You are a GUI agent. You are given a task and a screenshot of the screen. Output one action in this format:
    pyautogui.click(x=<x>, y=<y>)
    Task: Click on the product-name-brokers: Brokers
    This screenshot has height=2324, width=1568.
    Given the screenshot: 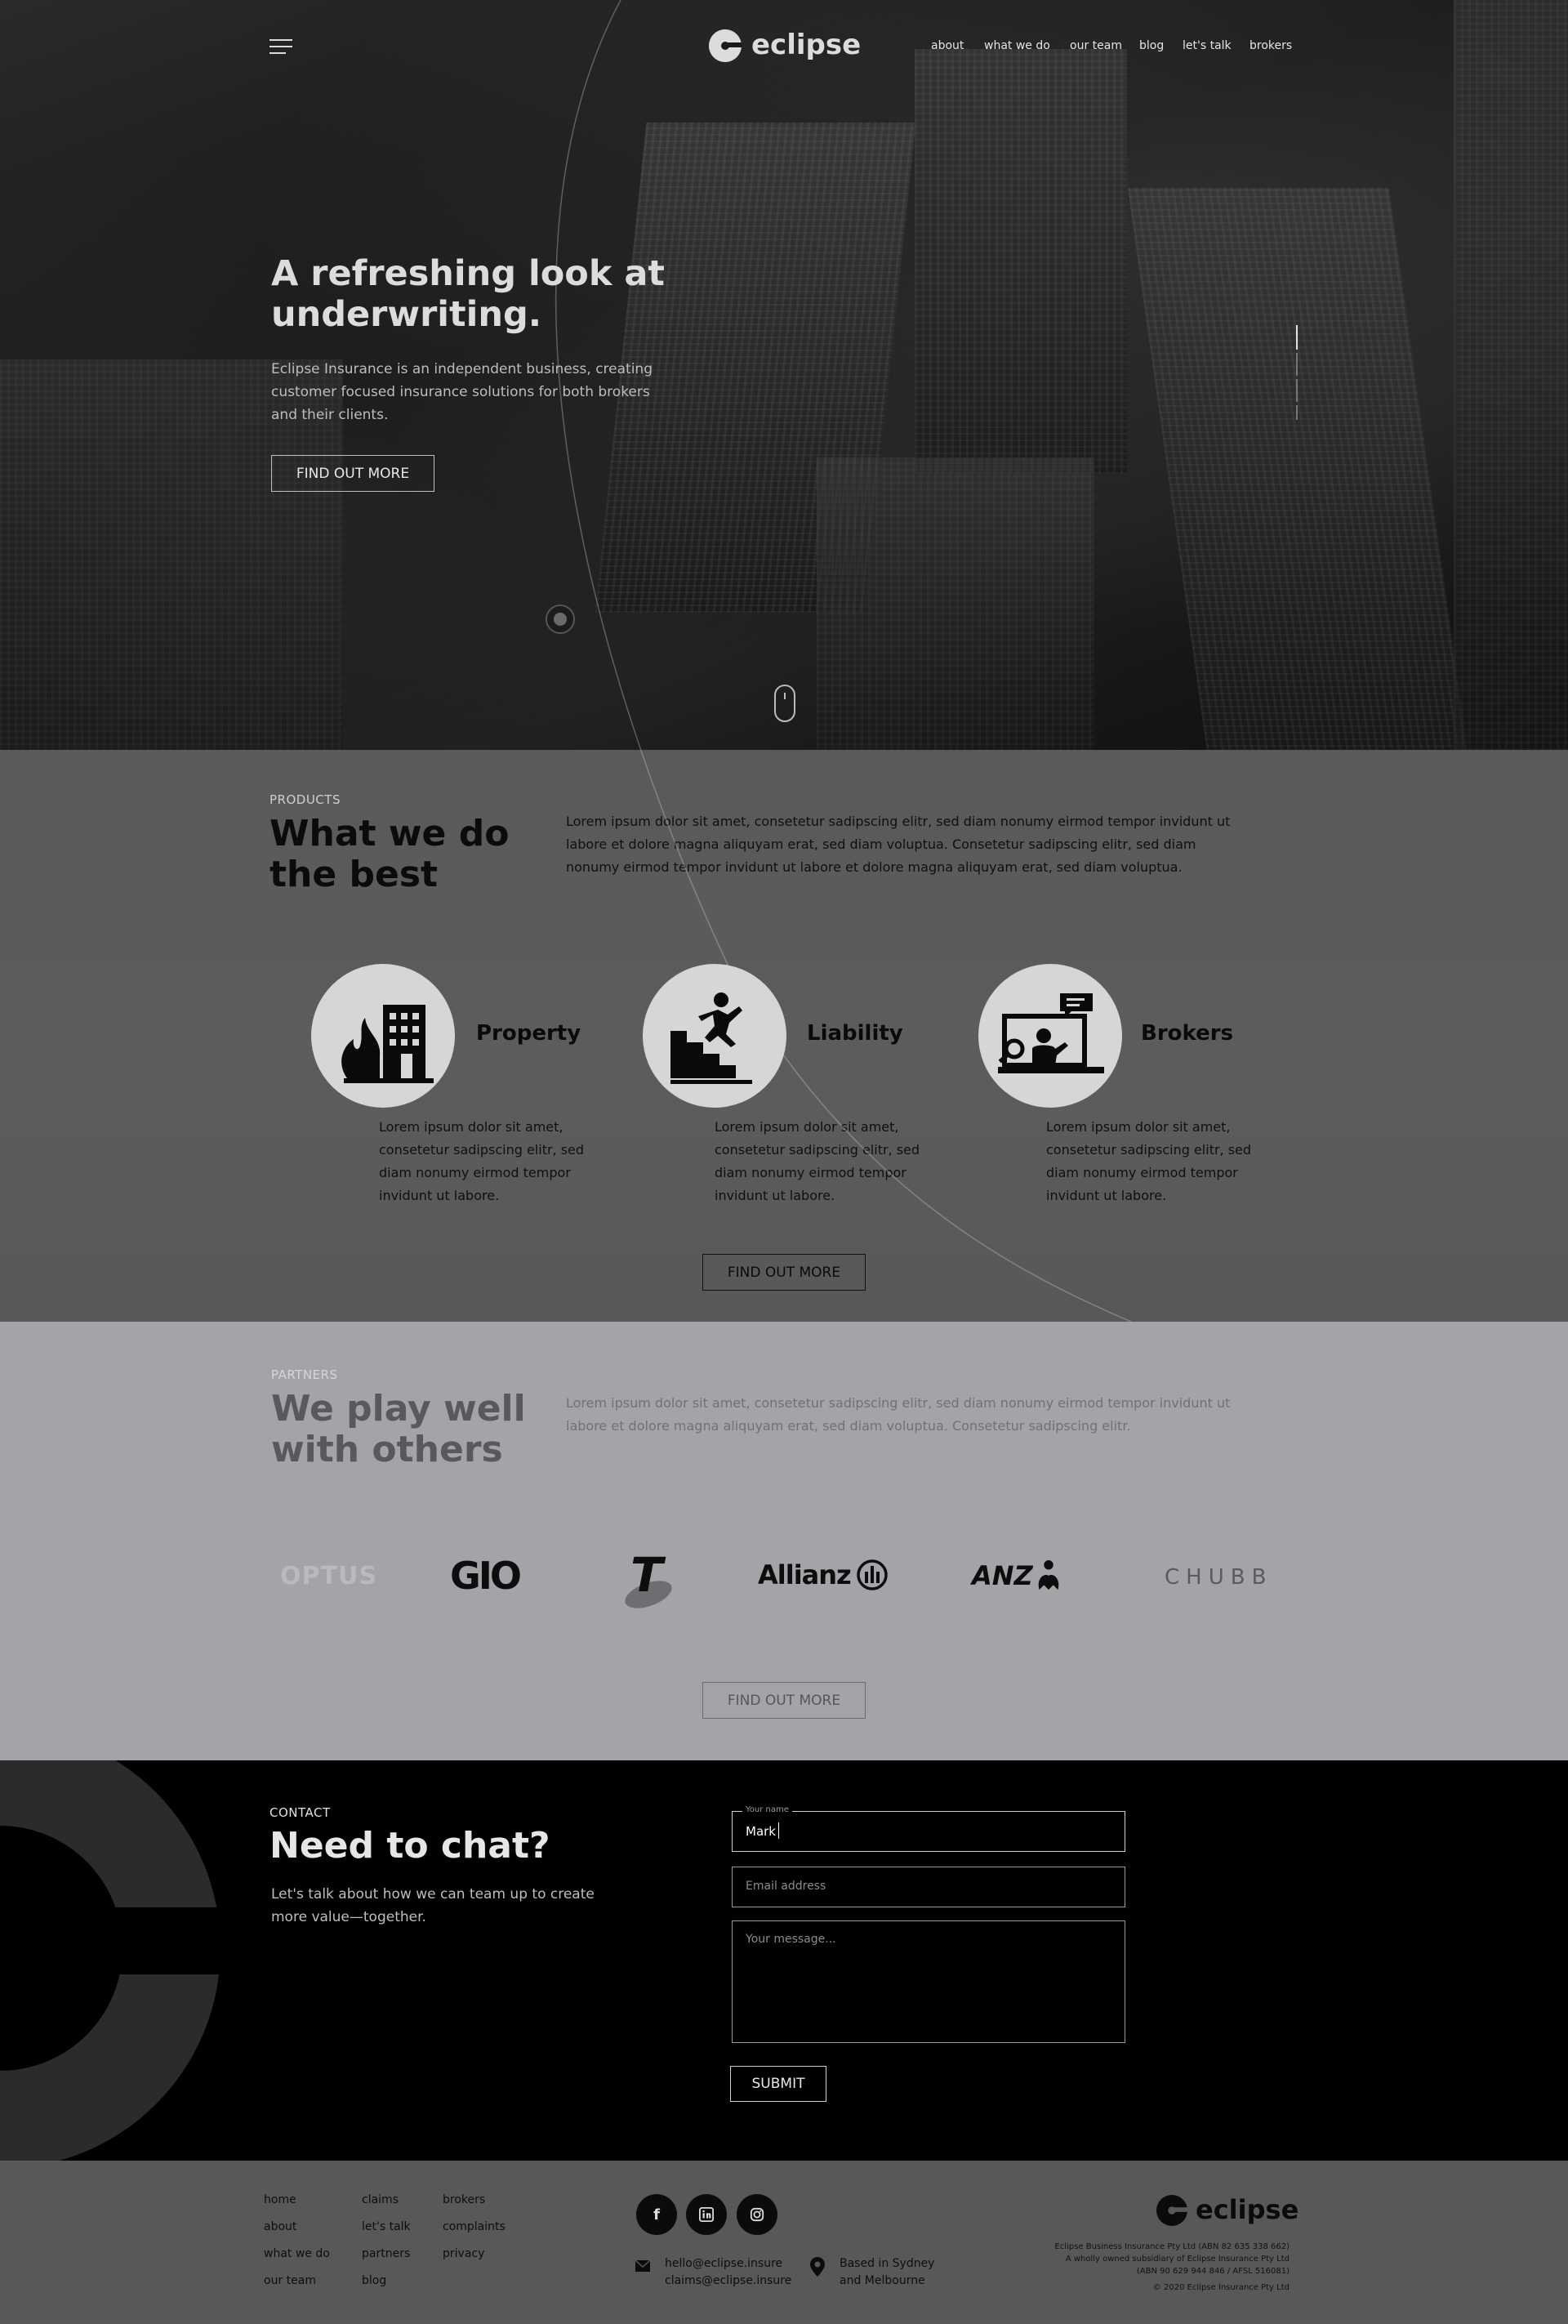 What is the action you would take?
    pyautogui.click(x=1187, y=1033)
    